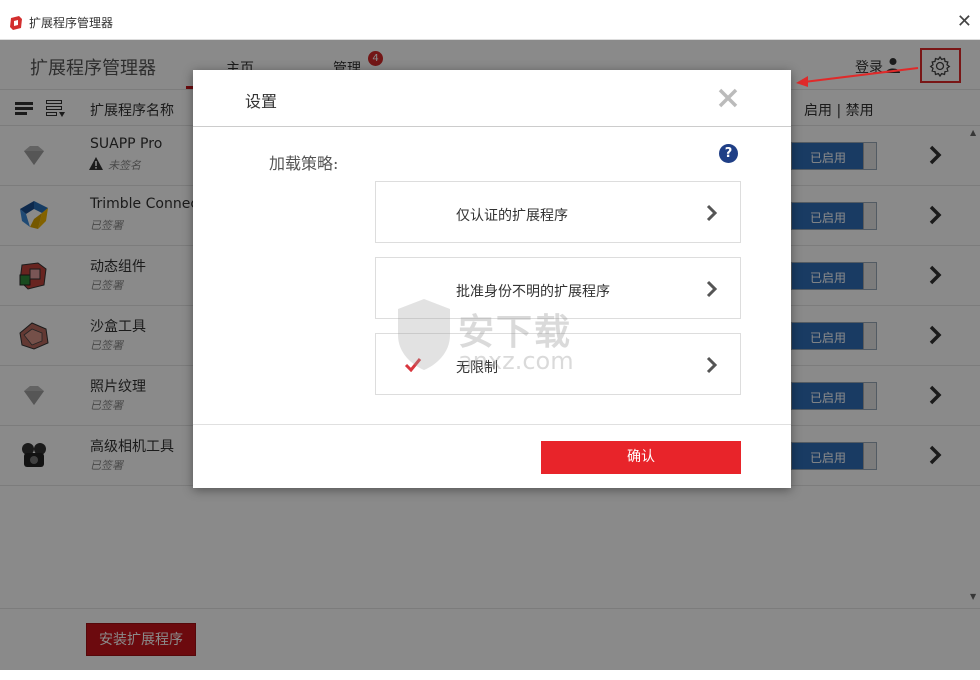  I want to click on window-titlebar: 扩展程序管理器 ✕, so click(490, 20).